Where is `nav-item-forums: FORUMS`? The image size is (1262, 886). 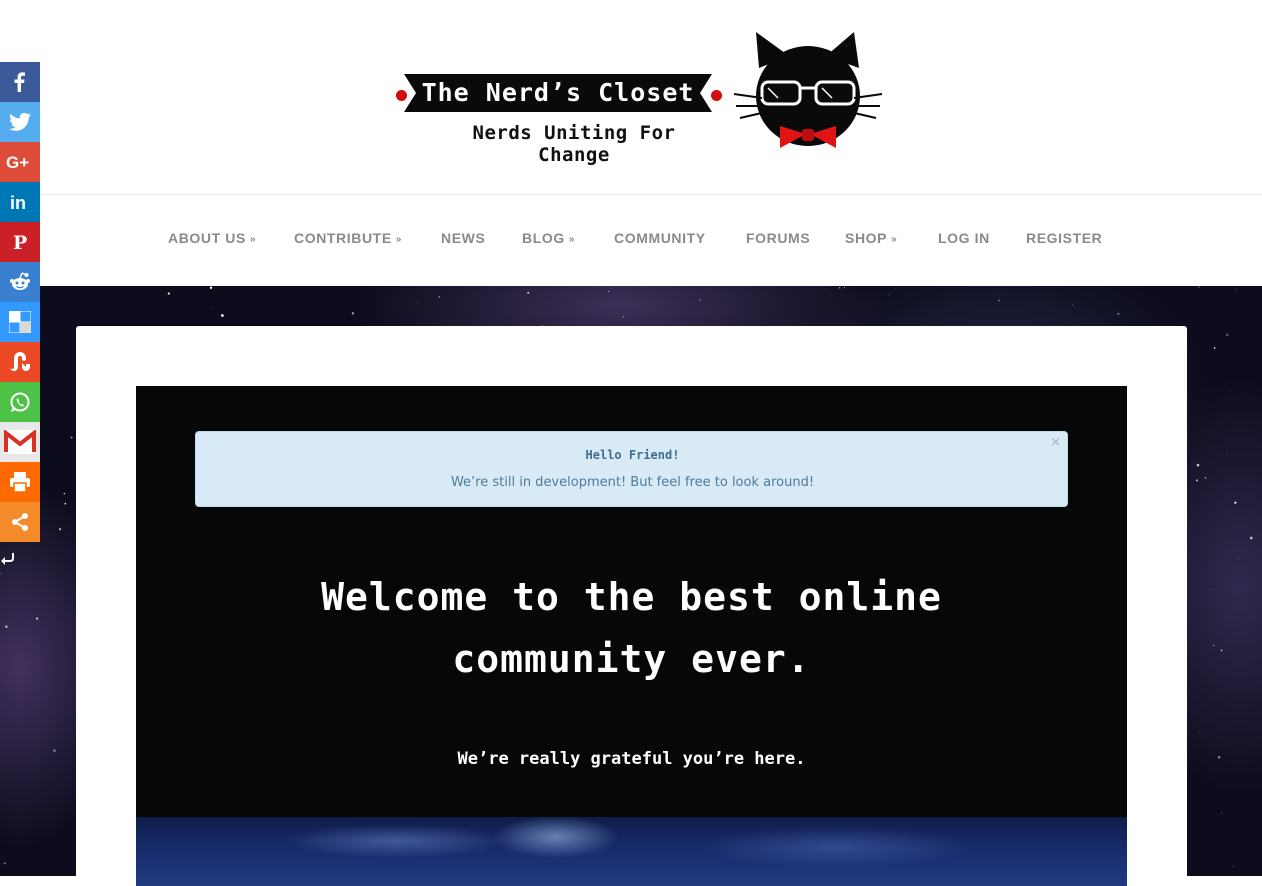 nav-item-forums: FORUMS is located at coordinates (778, 240).